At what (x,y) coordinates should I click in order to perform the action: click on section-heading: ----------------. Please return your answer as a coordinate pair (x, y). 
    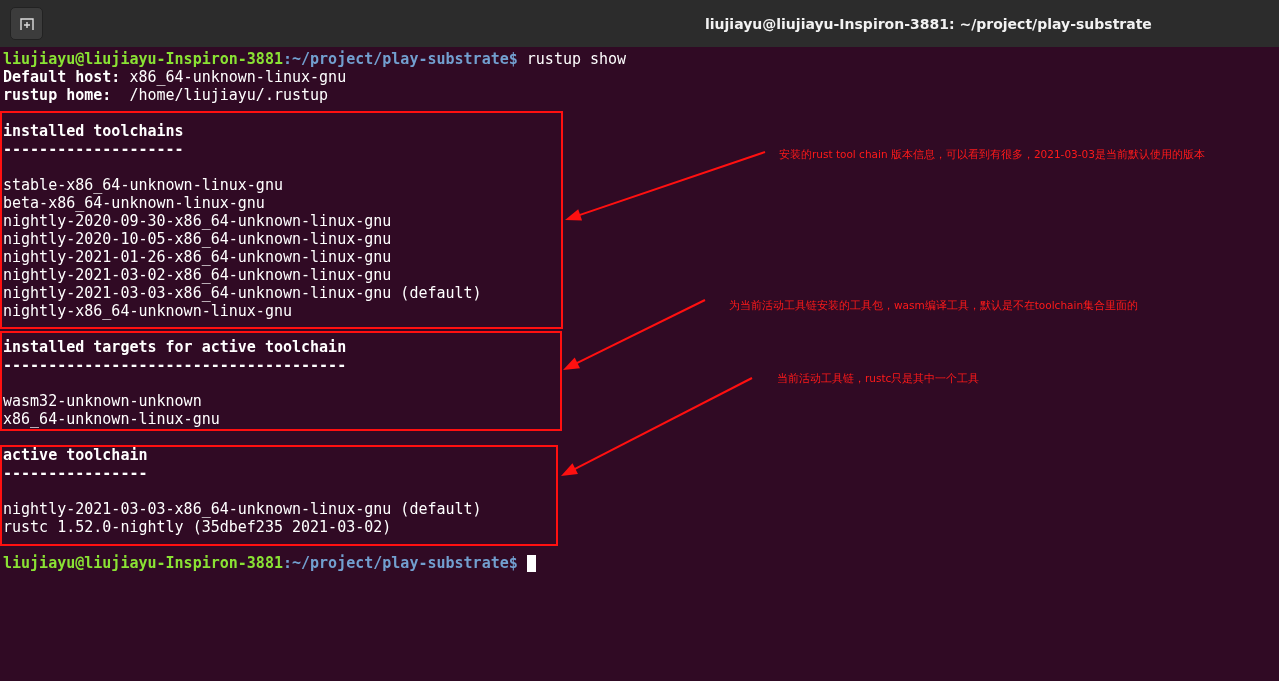
    Looking at the image, I should click on (75, 473).